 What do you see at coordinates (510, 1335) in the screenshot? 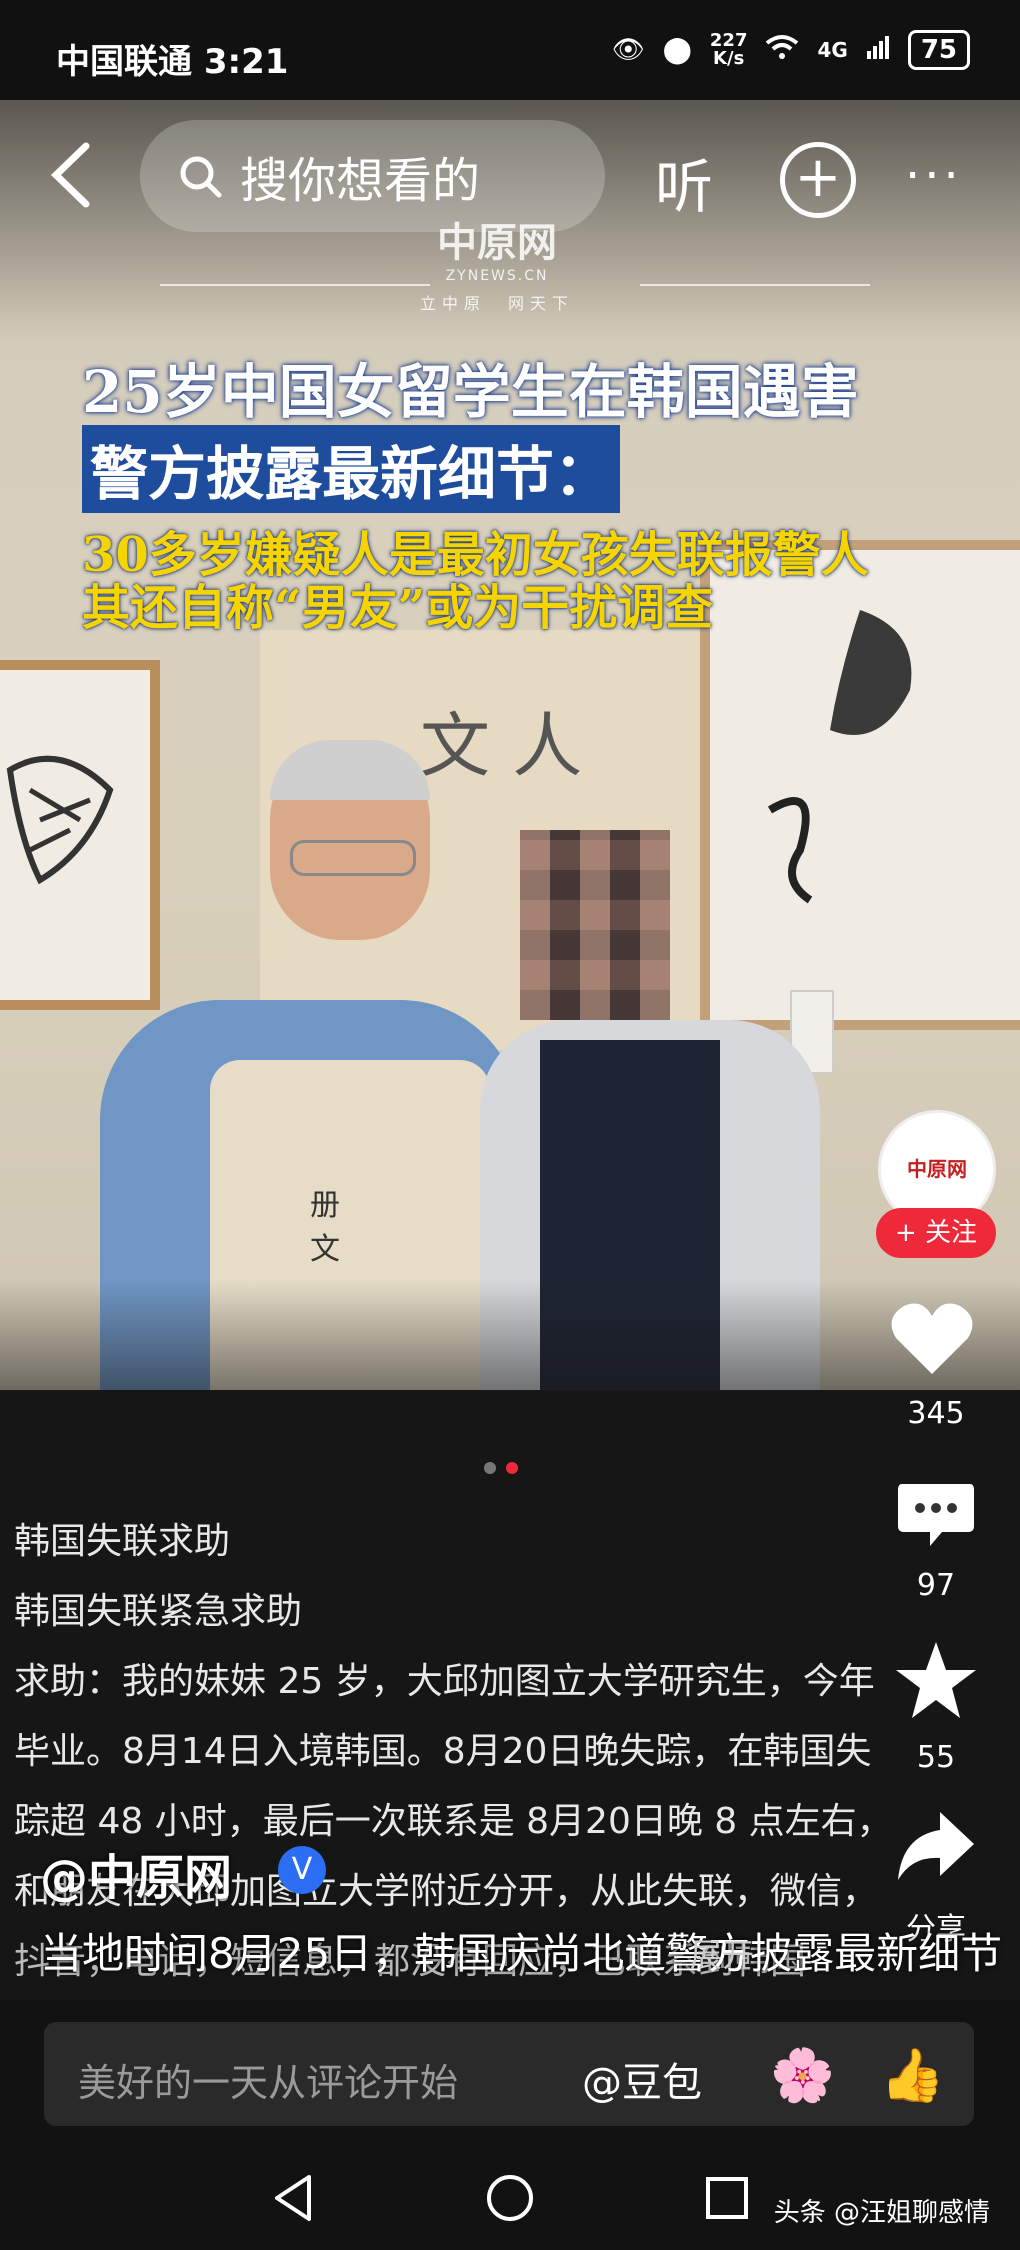
I see `image-bottom-fade` at bounding box center [510, 1335].